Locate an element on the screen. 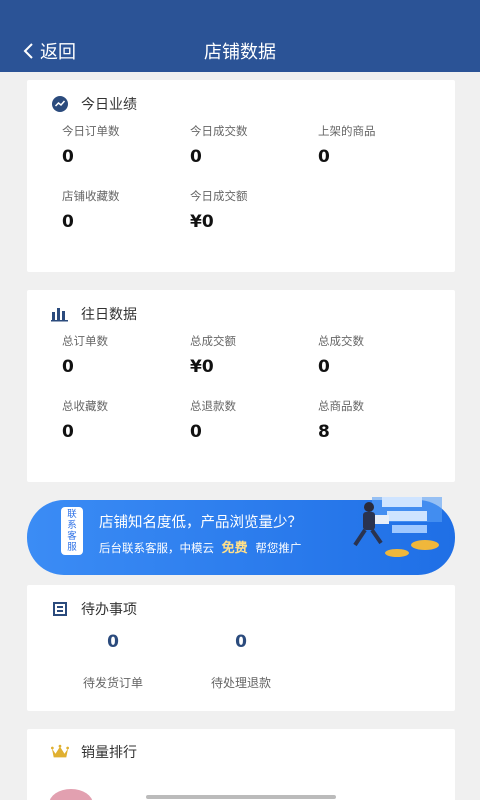 The image size is (480, 800). stat-label: 今日成交额 is located at coordinates (219, 196).